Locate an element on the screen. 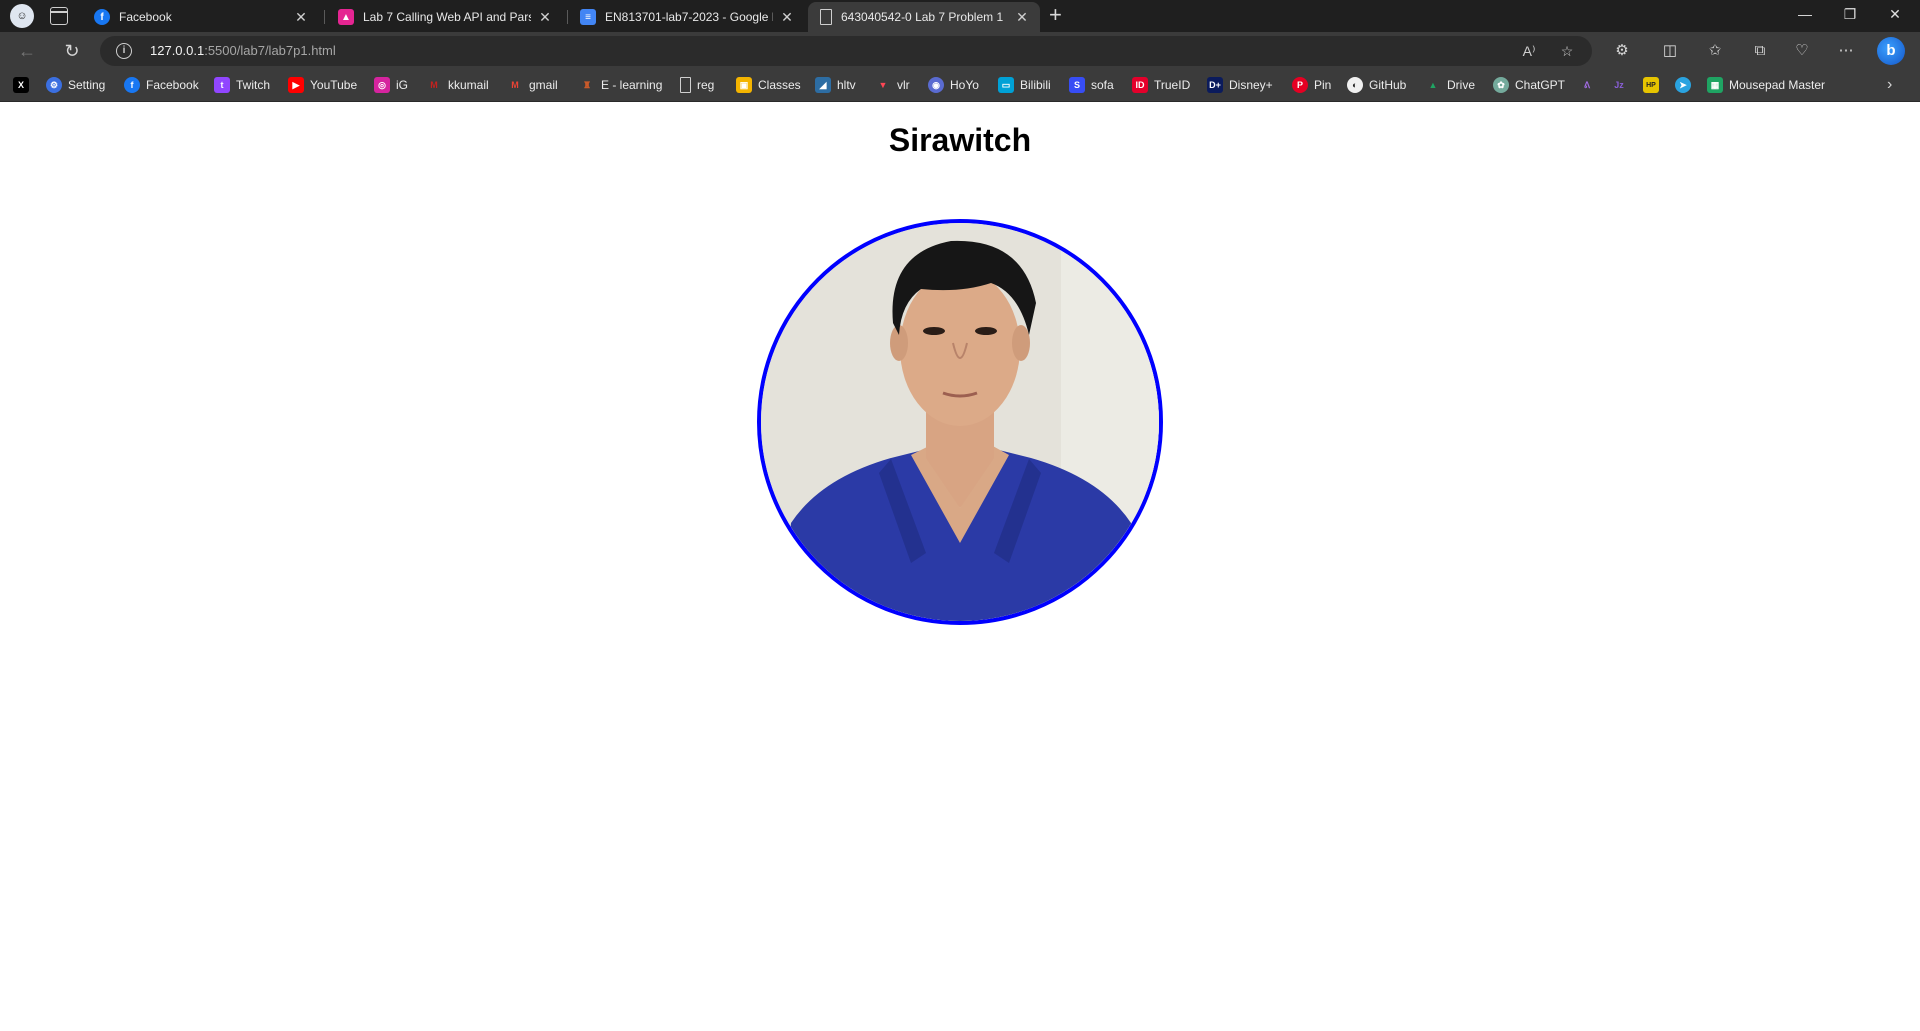  tab-title: Lab 7 Calling Web API and Parsin is located at coordinates (447, 17).